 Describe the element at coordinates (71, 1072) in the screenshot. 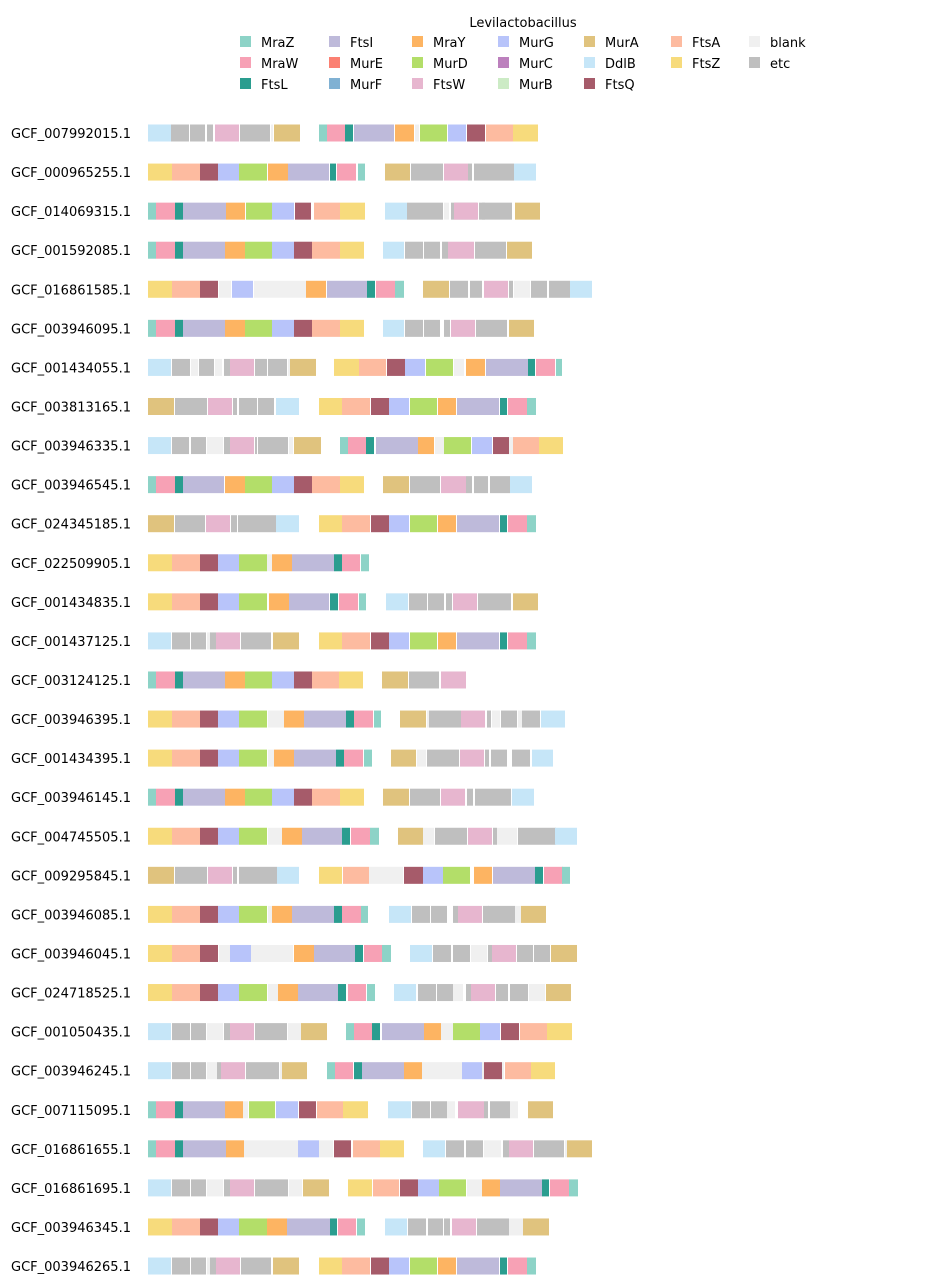

I see `row-label: GCF_003946245.1` at that location.